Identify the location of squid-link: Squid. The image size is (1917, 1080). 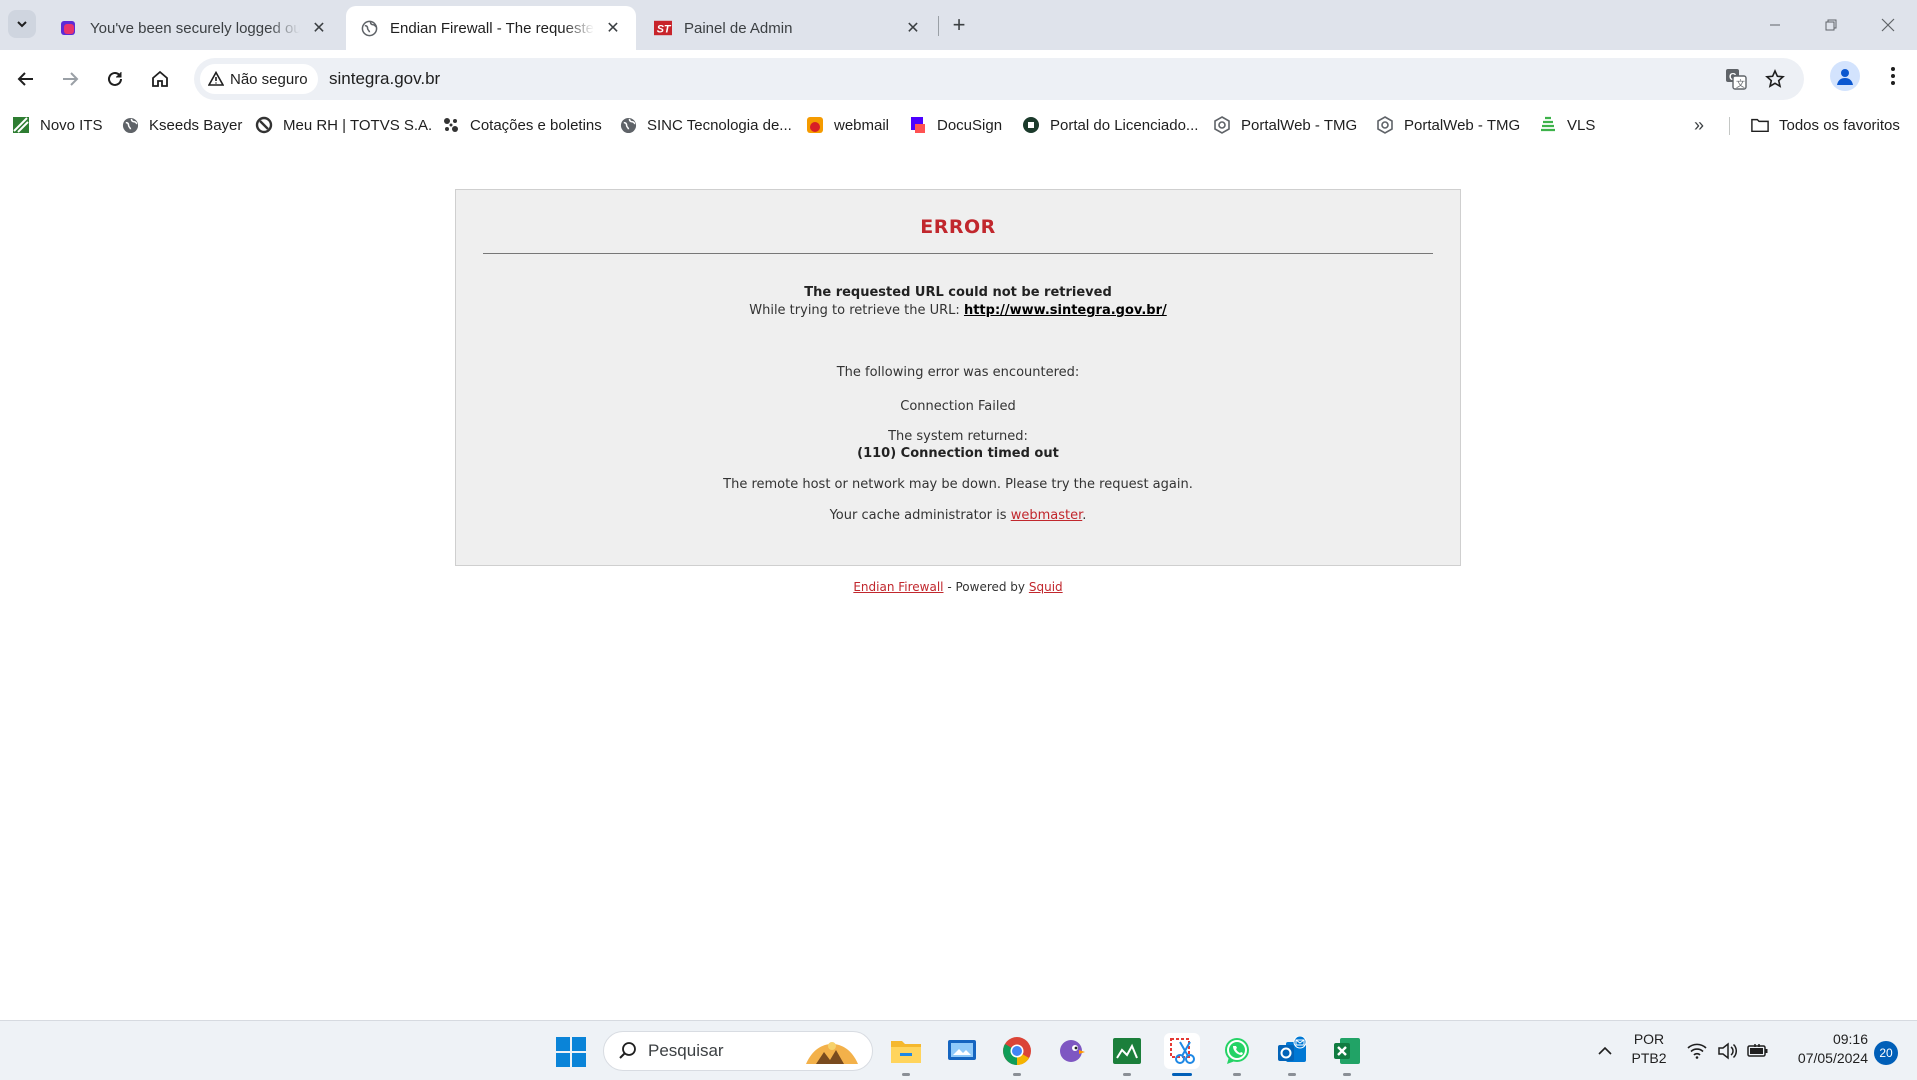
(1046, 587).